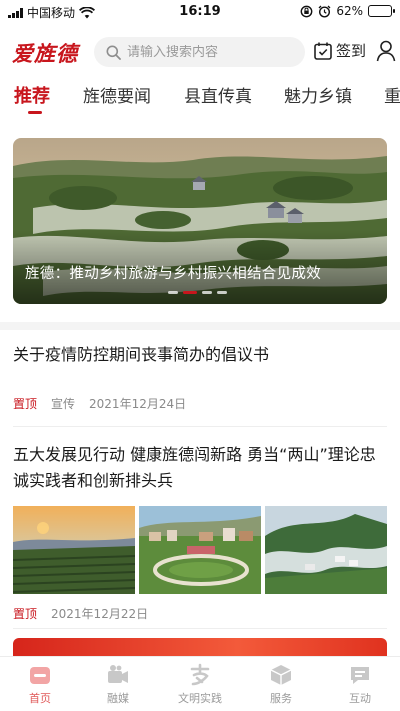 The height and width of the screenshot is (711, 400). Describe the element at coordinates (40, 675) in the screenshot. I see `home-icon` at that location.